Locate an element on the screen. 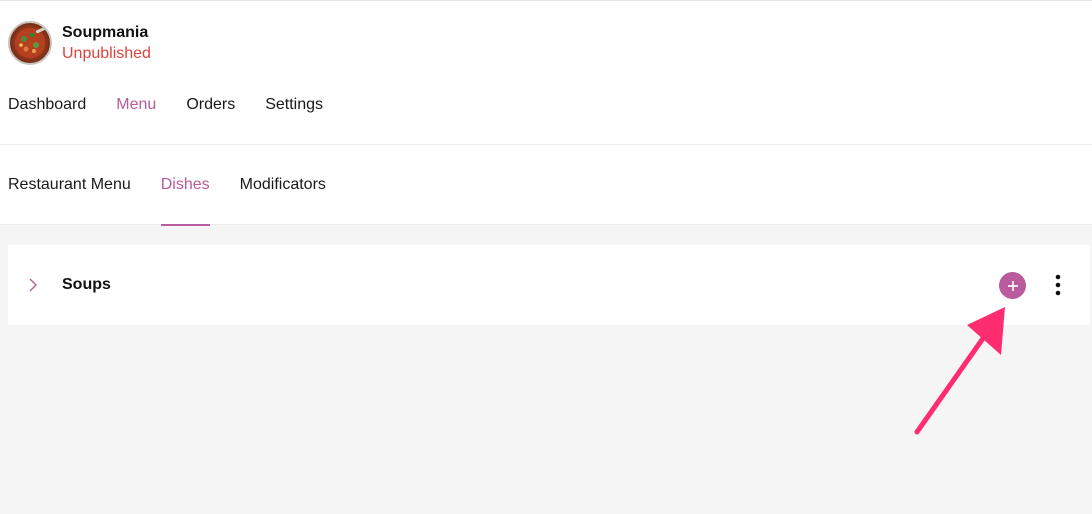  chevron-right-icon is located at coordinates (35, 285).